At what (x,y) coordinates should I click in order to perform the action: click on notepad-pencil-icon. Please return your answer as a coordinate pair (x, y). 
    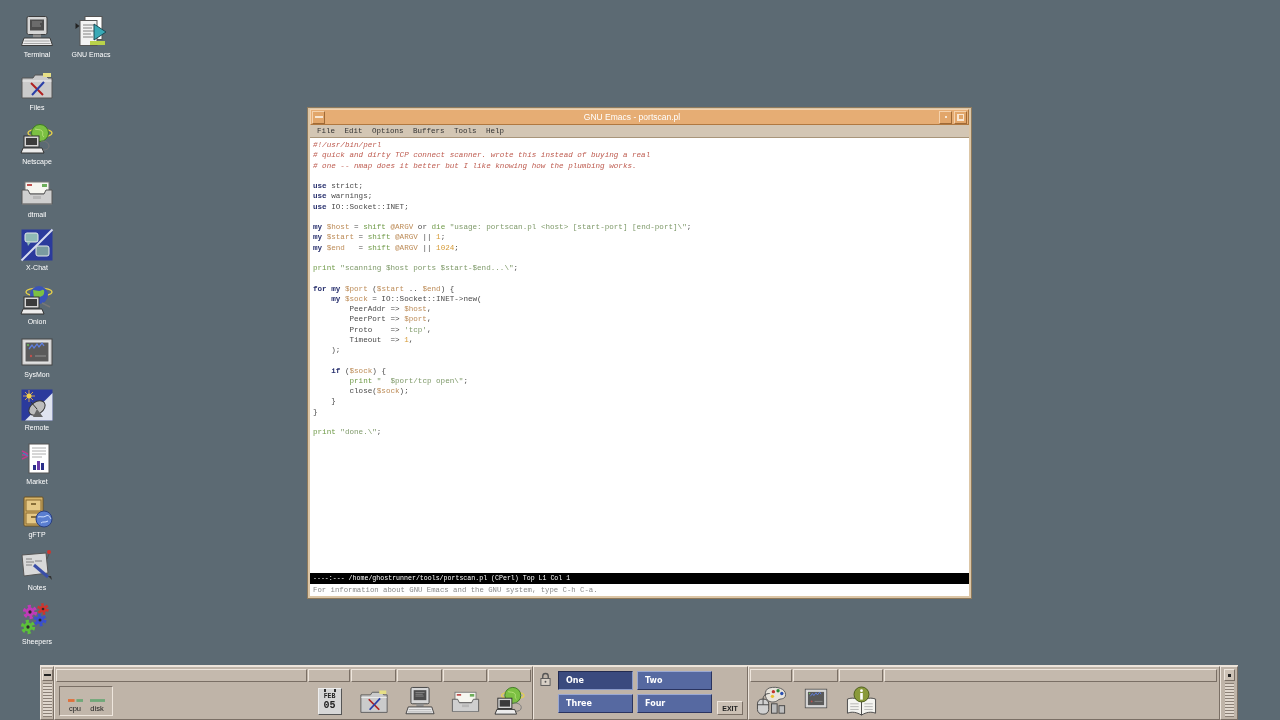
    Looking at the image, I should click on (37, 565).